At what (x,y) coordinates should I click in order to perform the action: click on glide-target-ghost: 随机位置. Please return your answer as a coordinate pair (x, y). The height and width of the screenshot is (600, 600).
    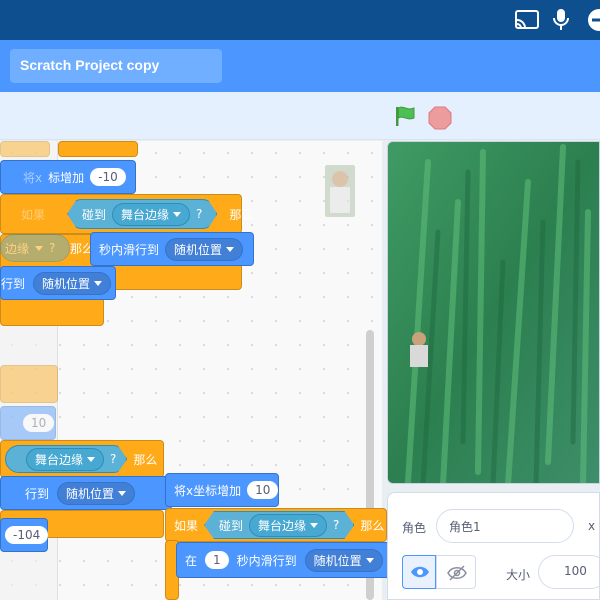
    Looking at the image, I should click on (66, 283).